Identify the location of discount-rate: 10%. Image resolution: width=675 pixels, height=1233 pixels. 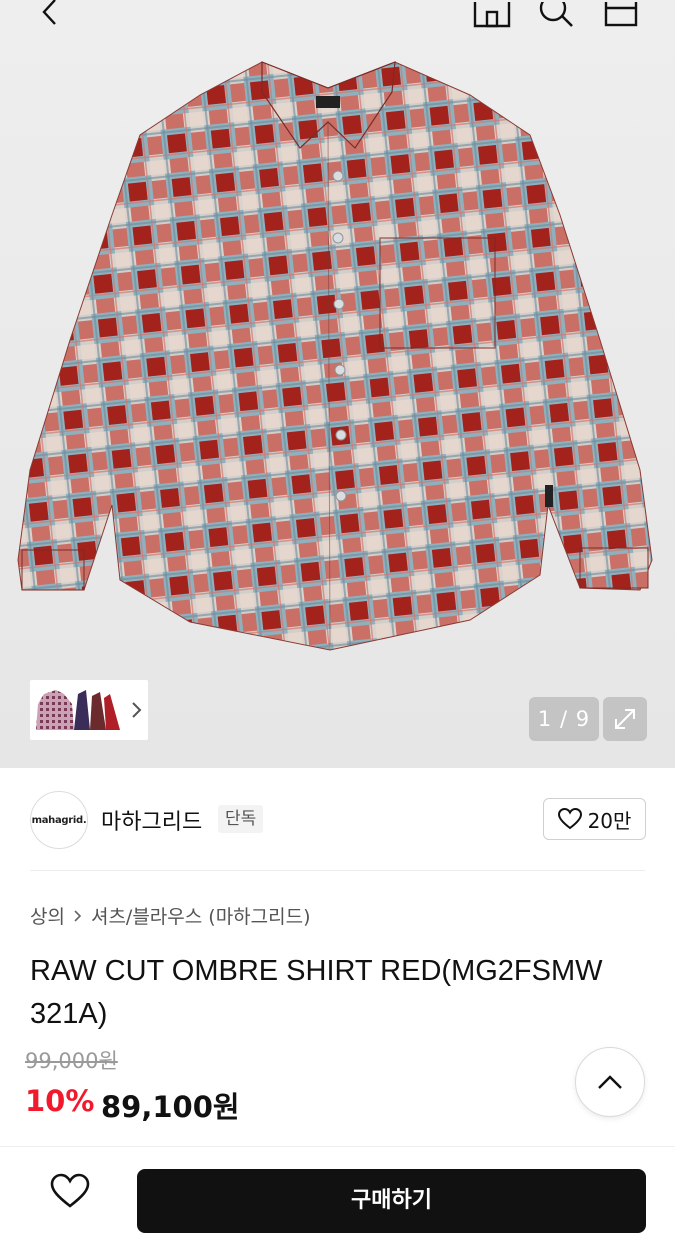
(60, 1101).